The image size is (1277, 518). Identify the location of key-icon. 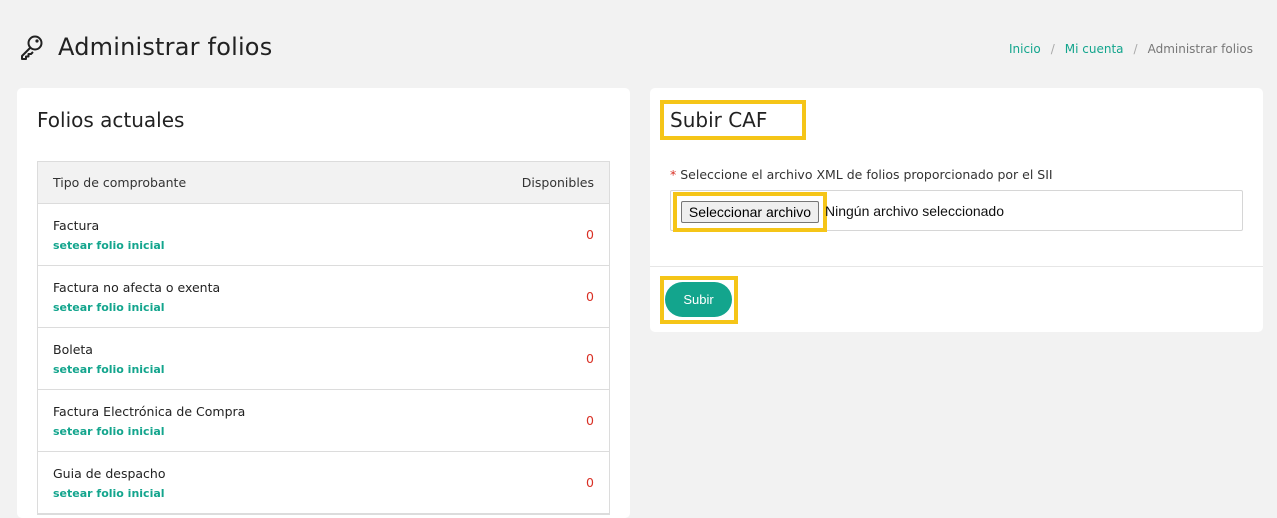
(32, 47).